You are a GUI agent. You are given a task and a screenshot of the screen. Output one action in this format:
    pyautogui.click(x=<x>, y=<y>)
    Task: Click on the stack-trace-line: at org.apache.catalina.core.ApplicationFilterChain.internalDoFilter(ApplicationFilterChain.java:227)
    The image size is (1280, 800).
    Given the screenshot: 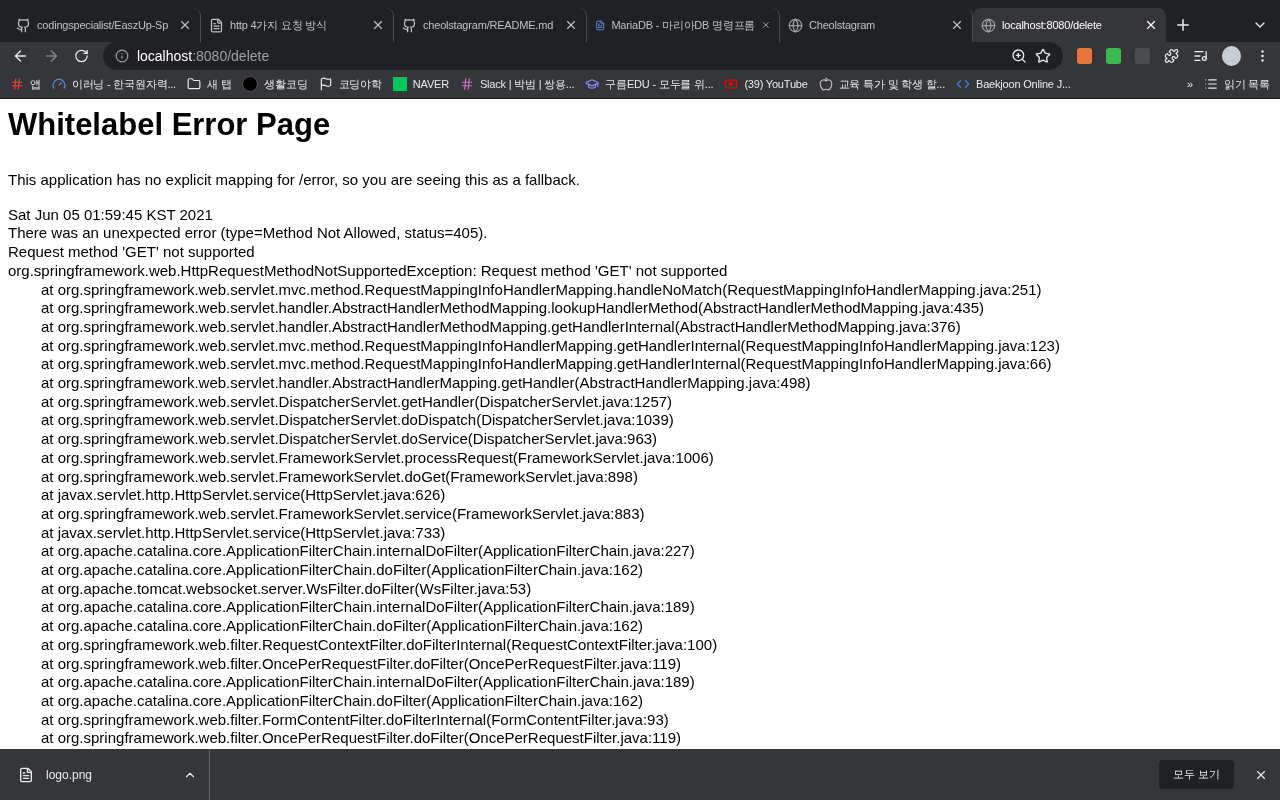 What is the action you would take?
    pyautogui.click(x=368, y=552)
    